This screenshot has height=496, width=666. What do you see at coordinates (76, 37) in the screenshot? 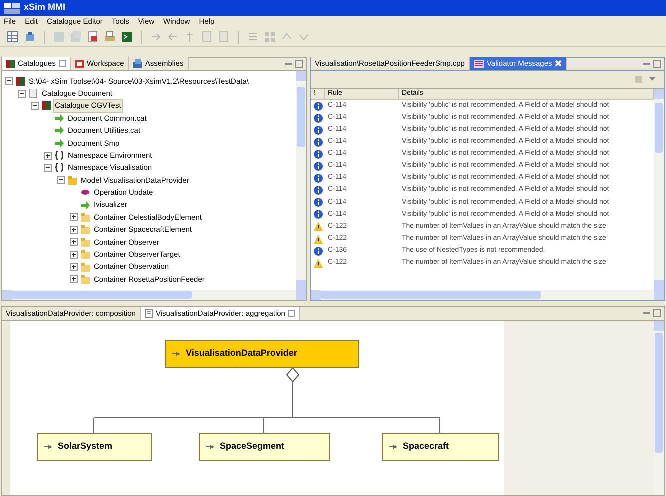
I see `save-all-icon` at bounding box center [76, 37].